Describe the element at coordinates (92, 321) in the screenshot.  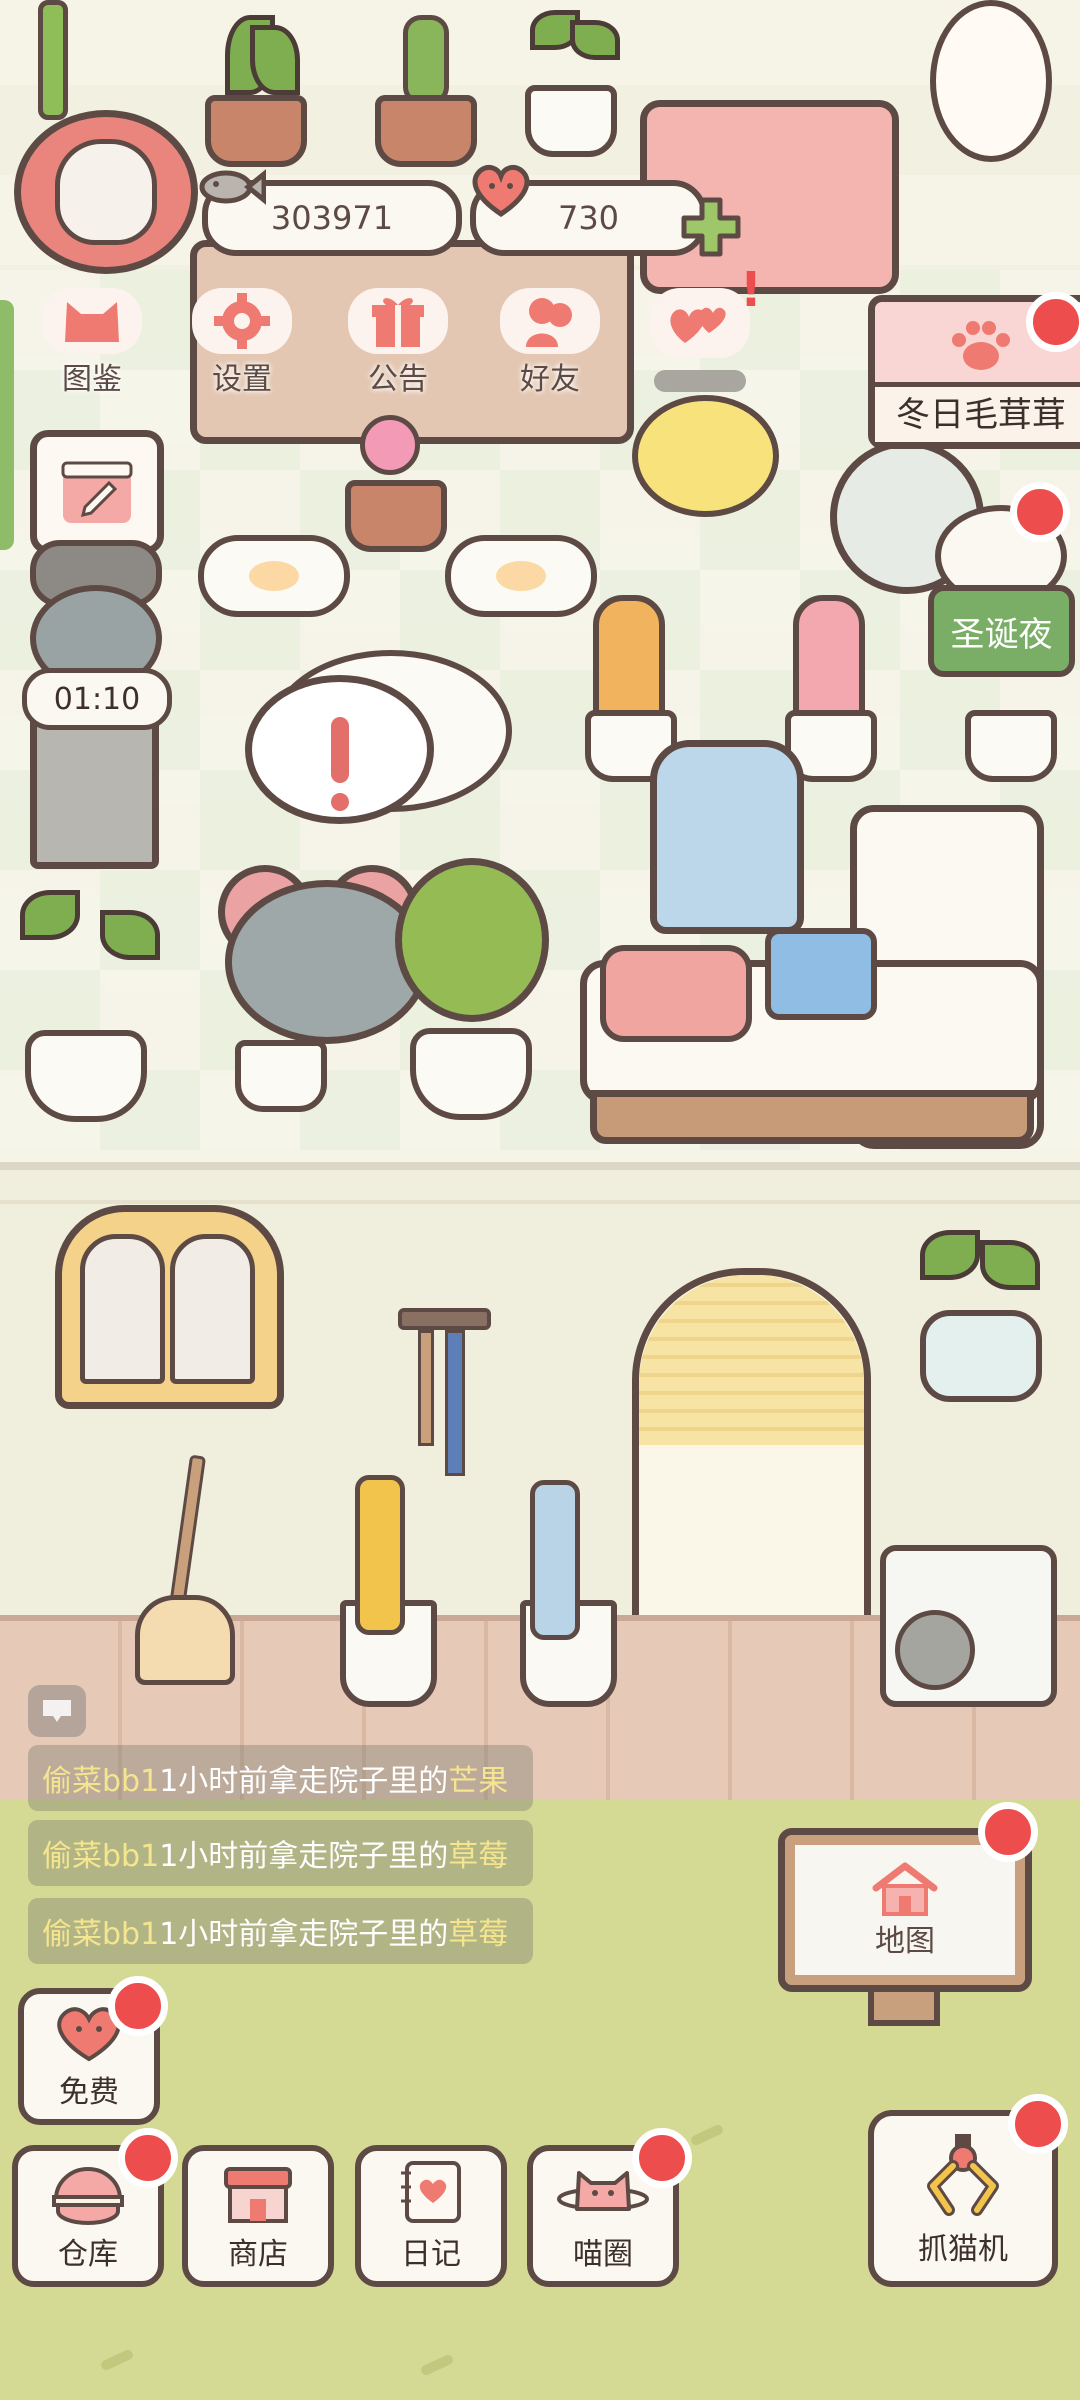
I see `cat-head-icon` at that location.